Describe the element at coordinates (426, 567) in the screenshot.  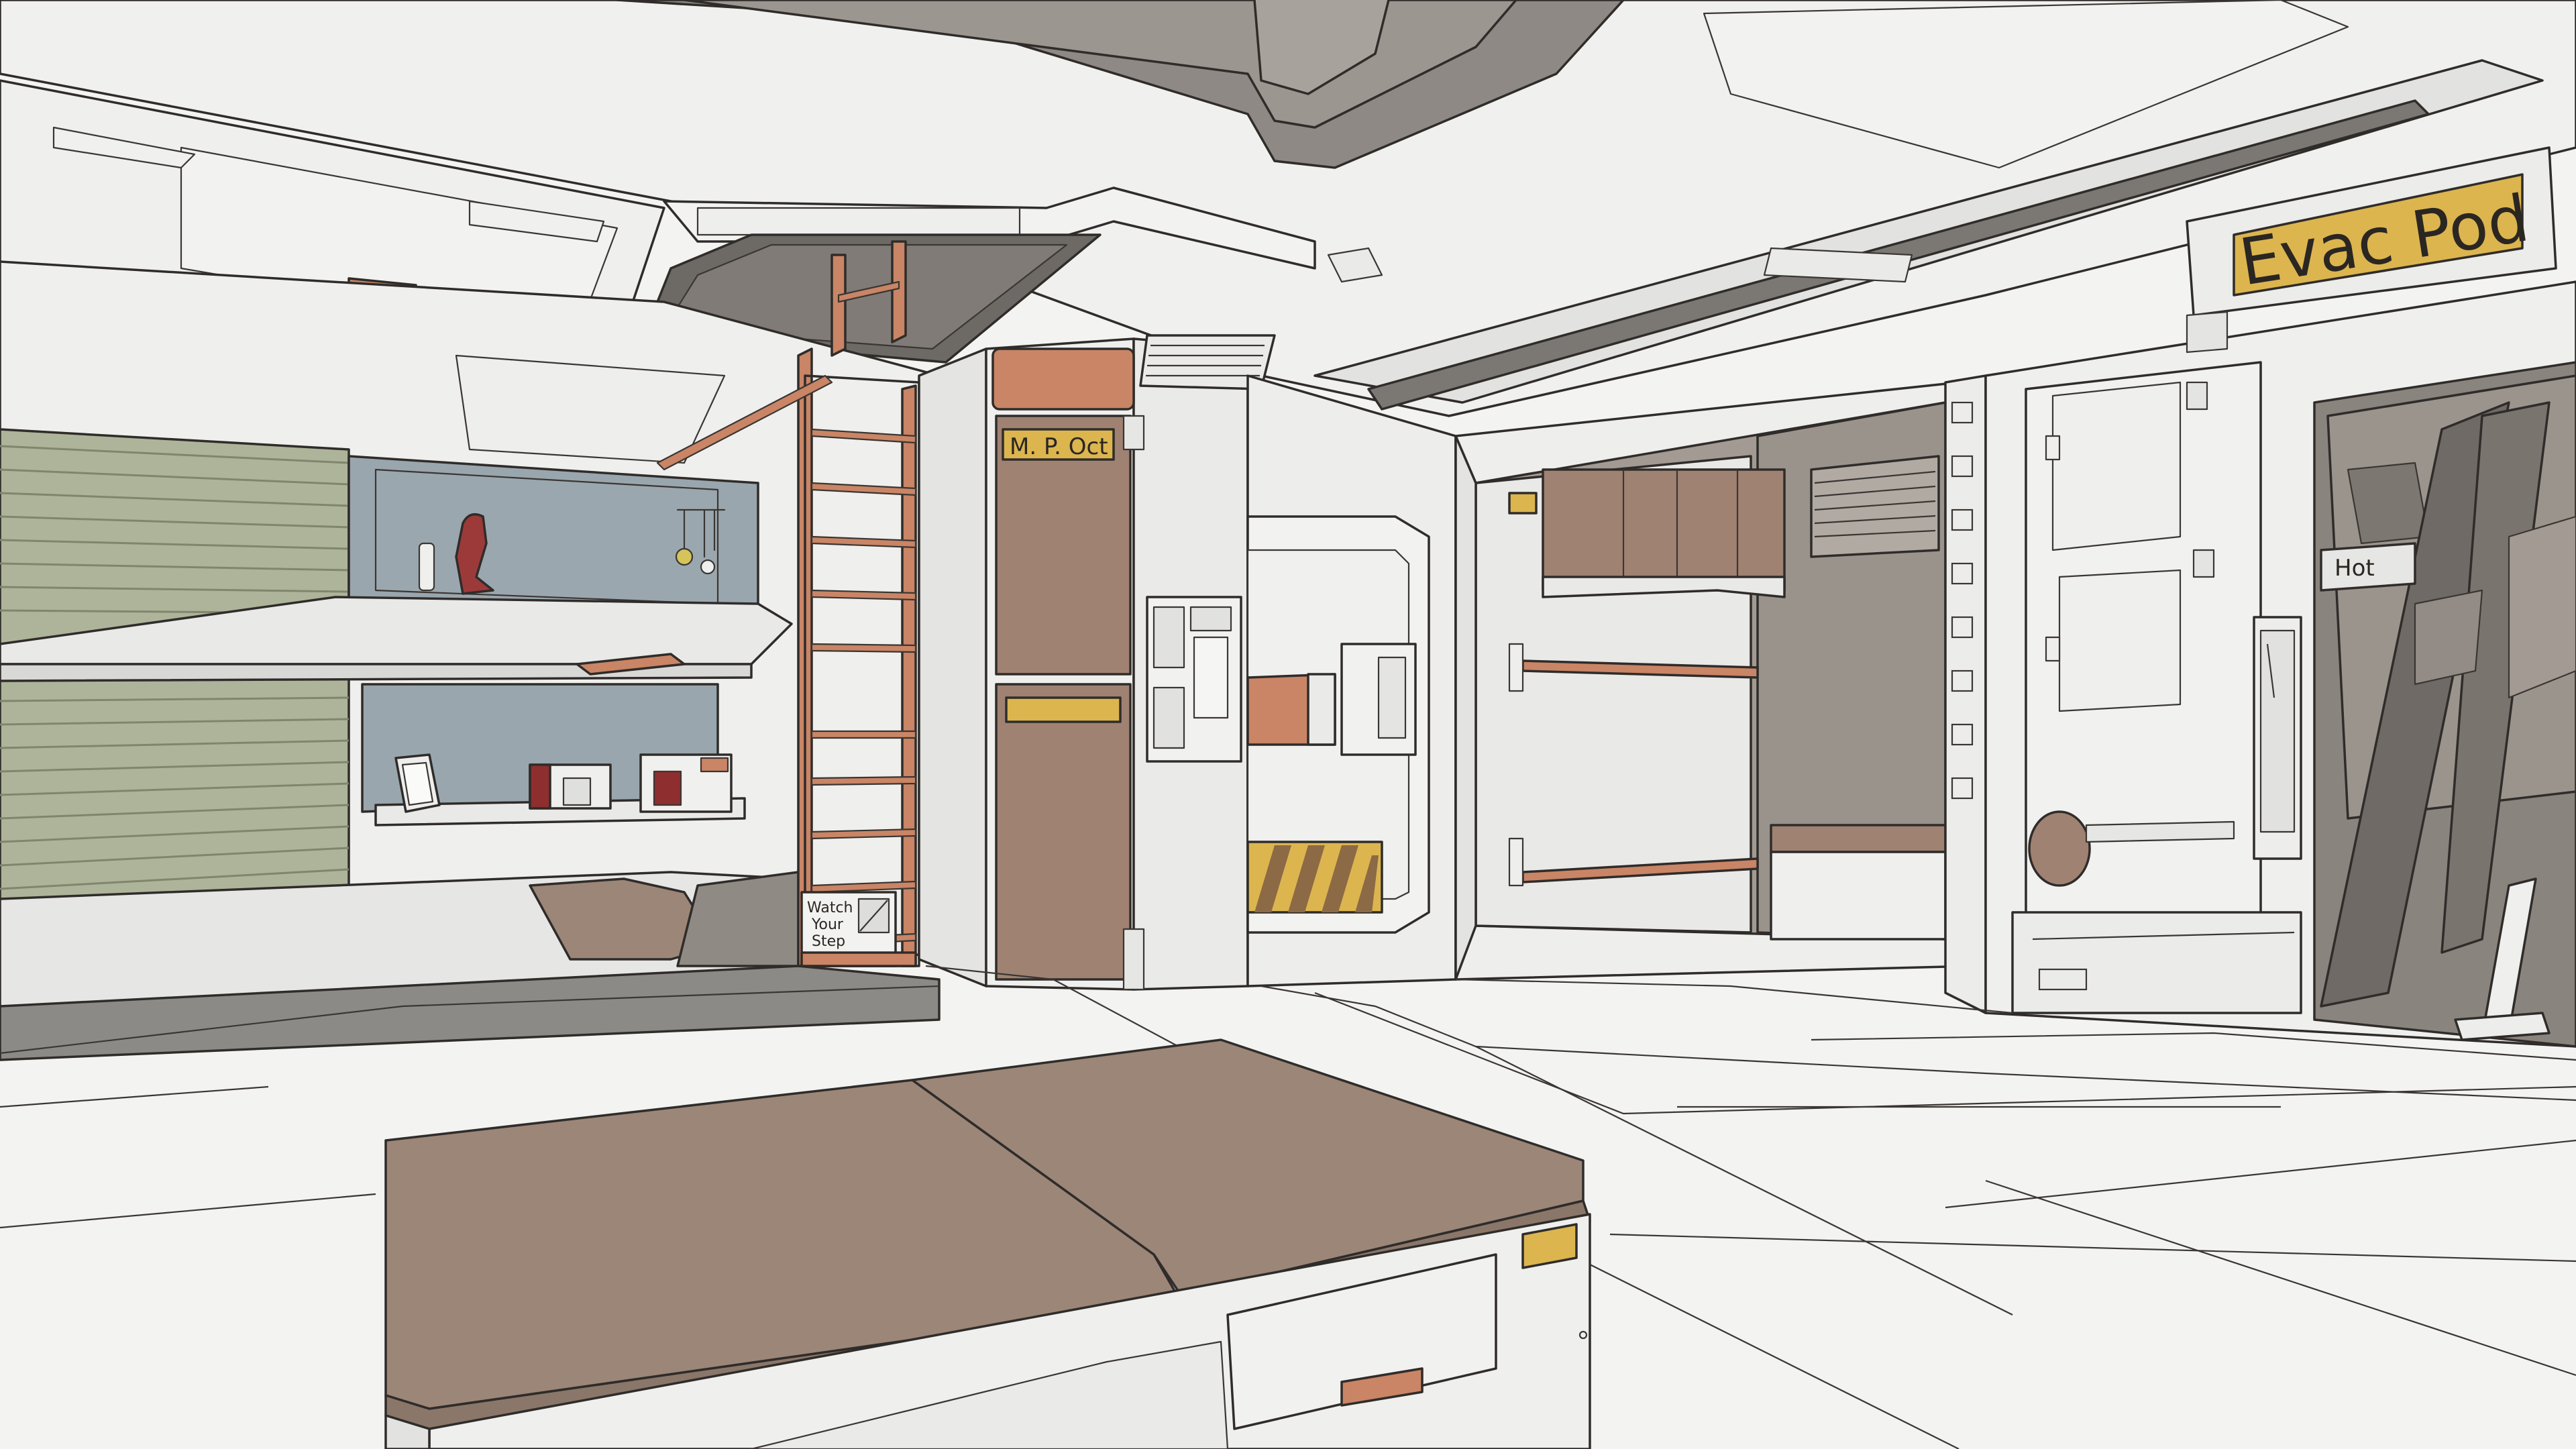
I see `bottle` at that location.